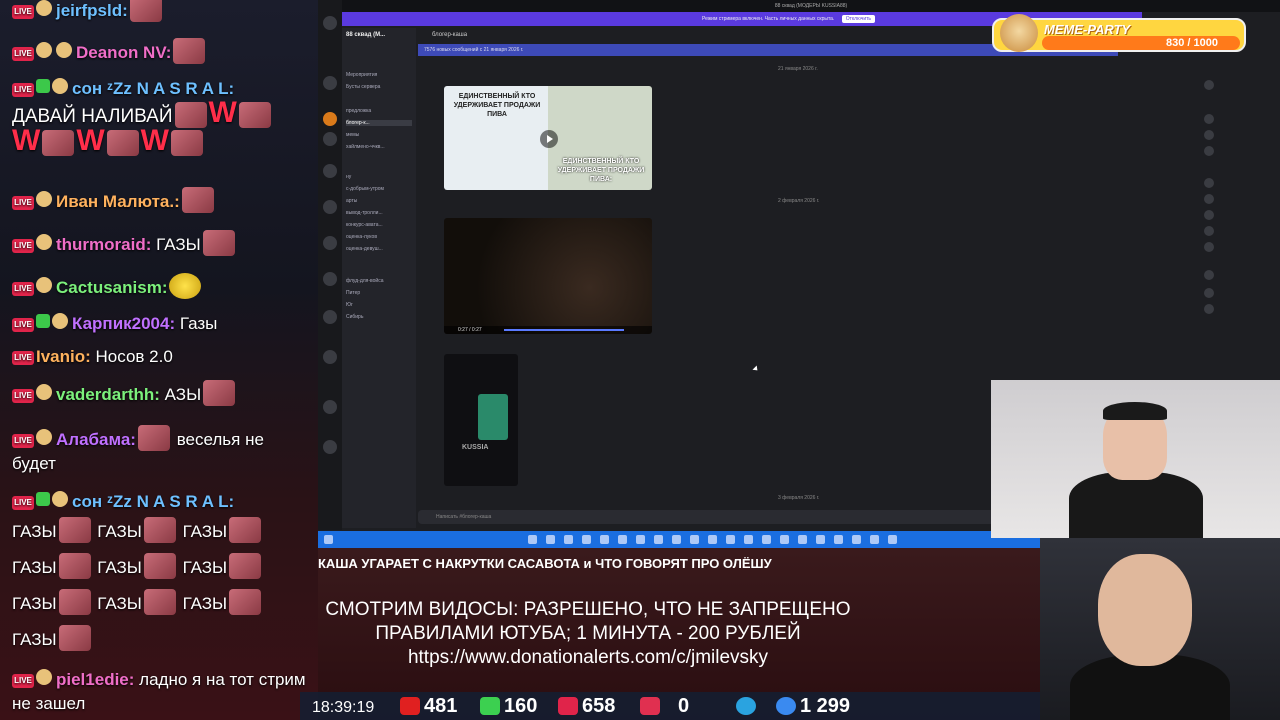  I want to click on channel-item: флуд-для-войса, so click(365, 281).